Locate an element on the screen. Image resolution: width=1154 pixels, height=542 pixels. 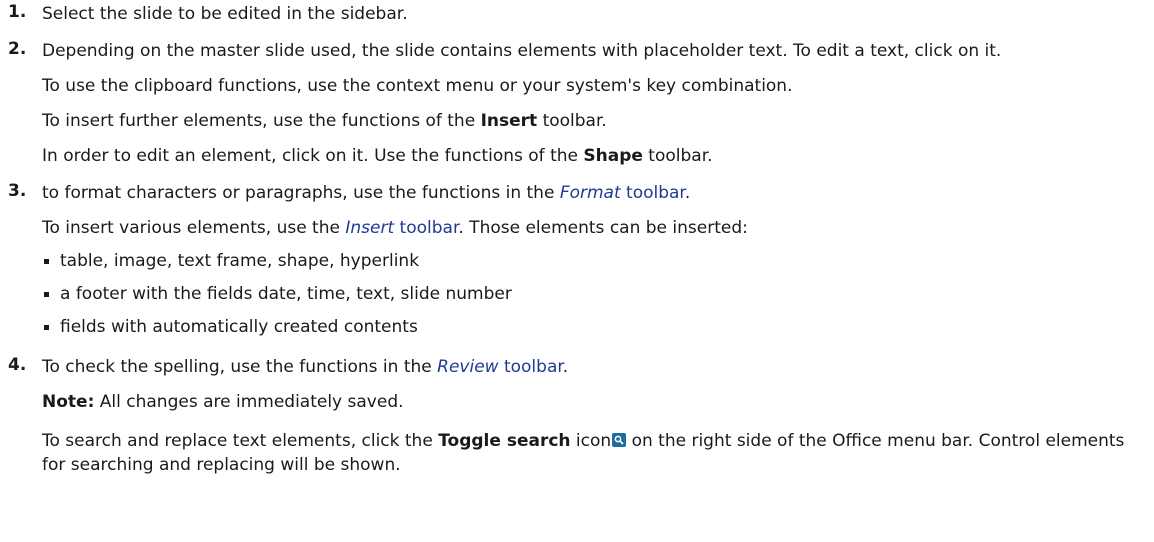
text-segment: . Those elements can be inserted: is located at coordinates (603, 228).